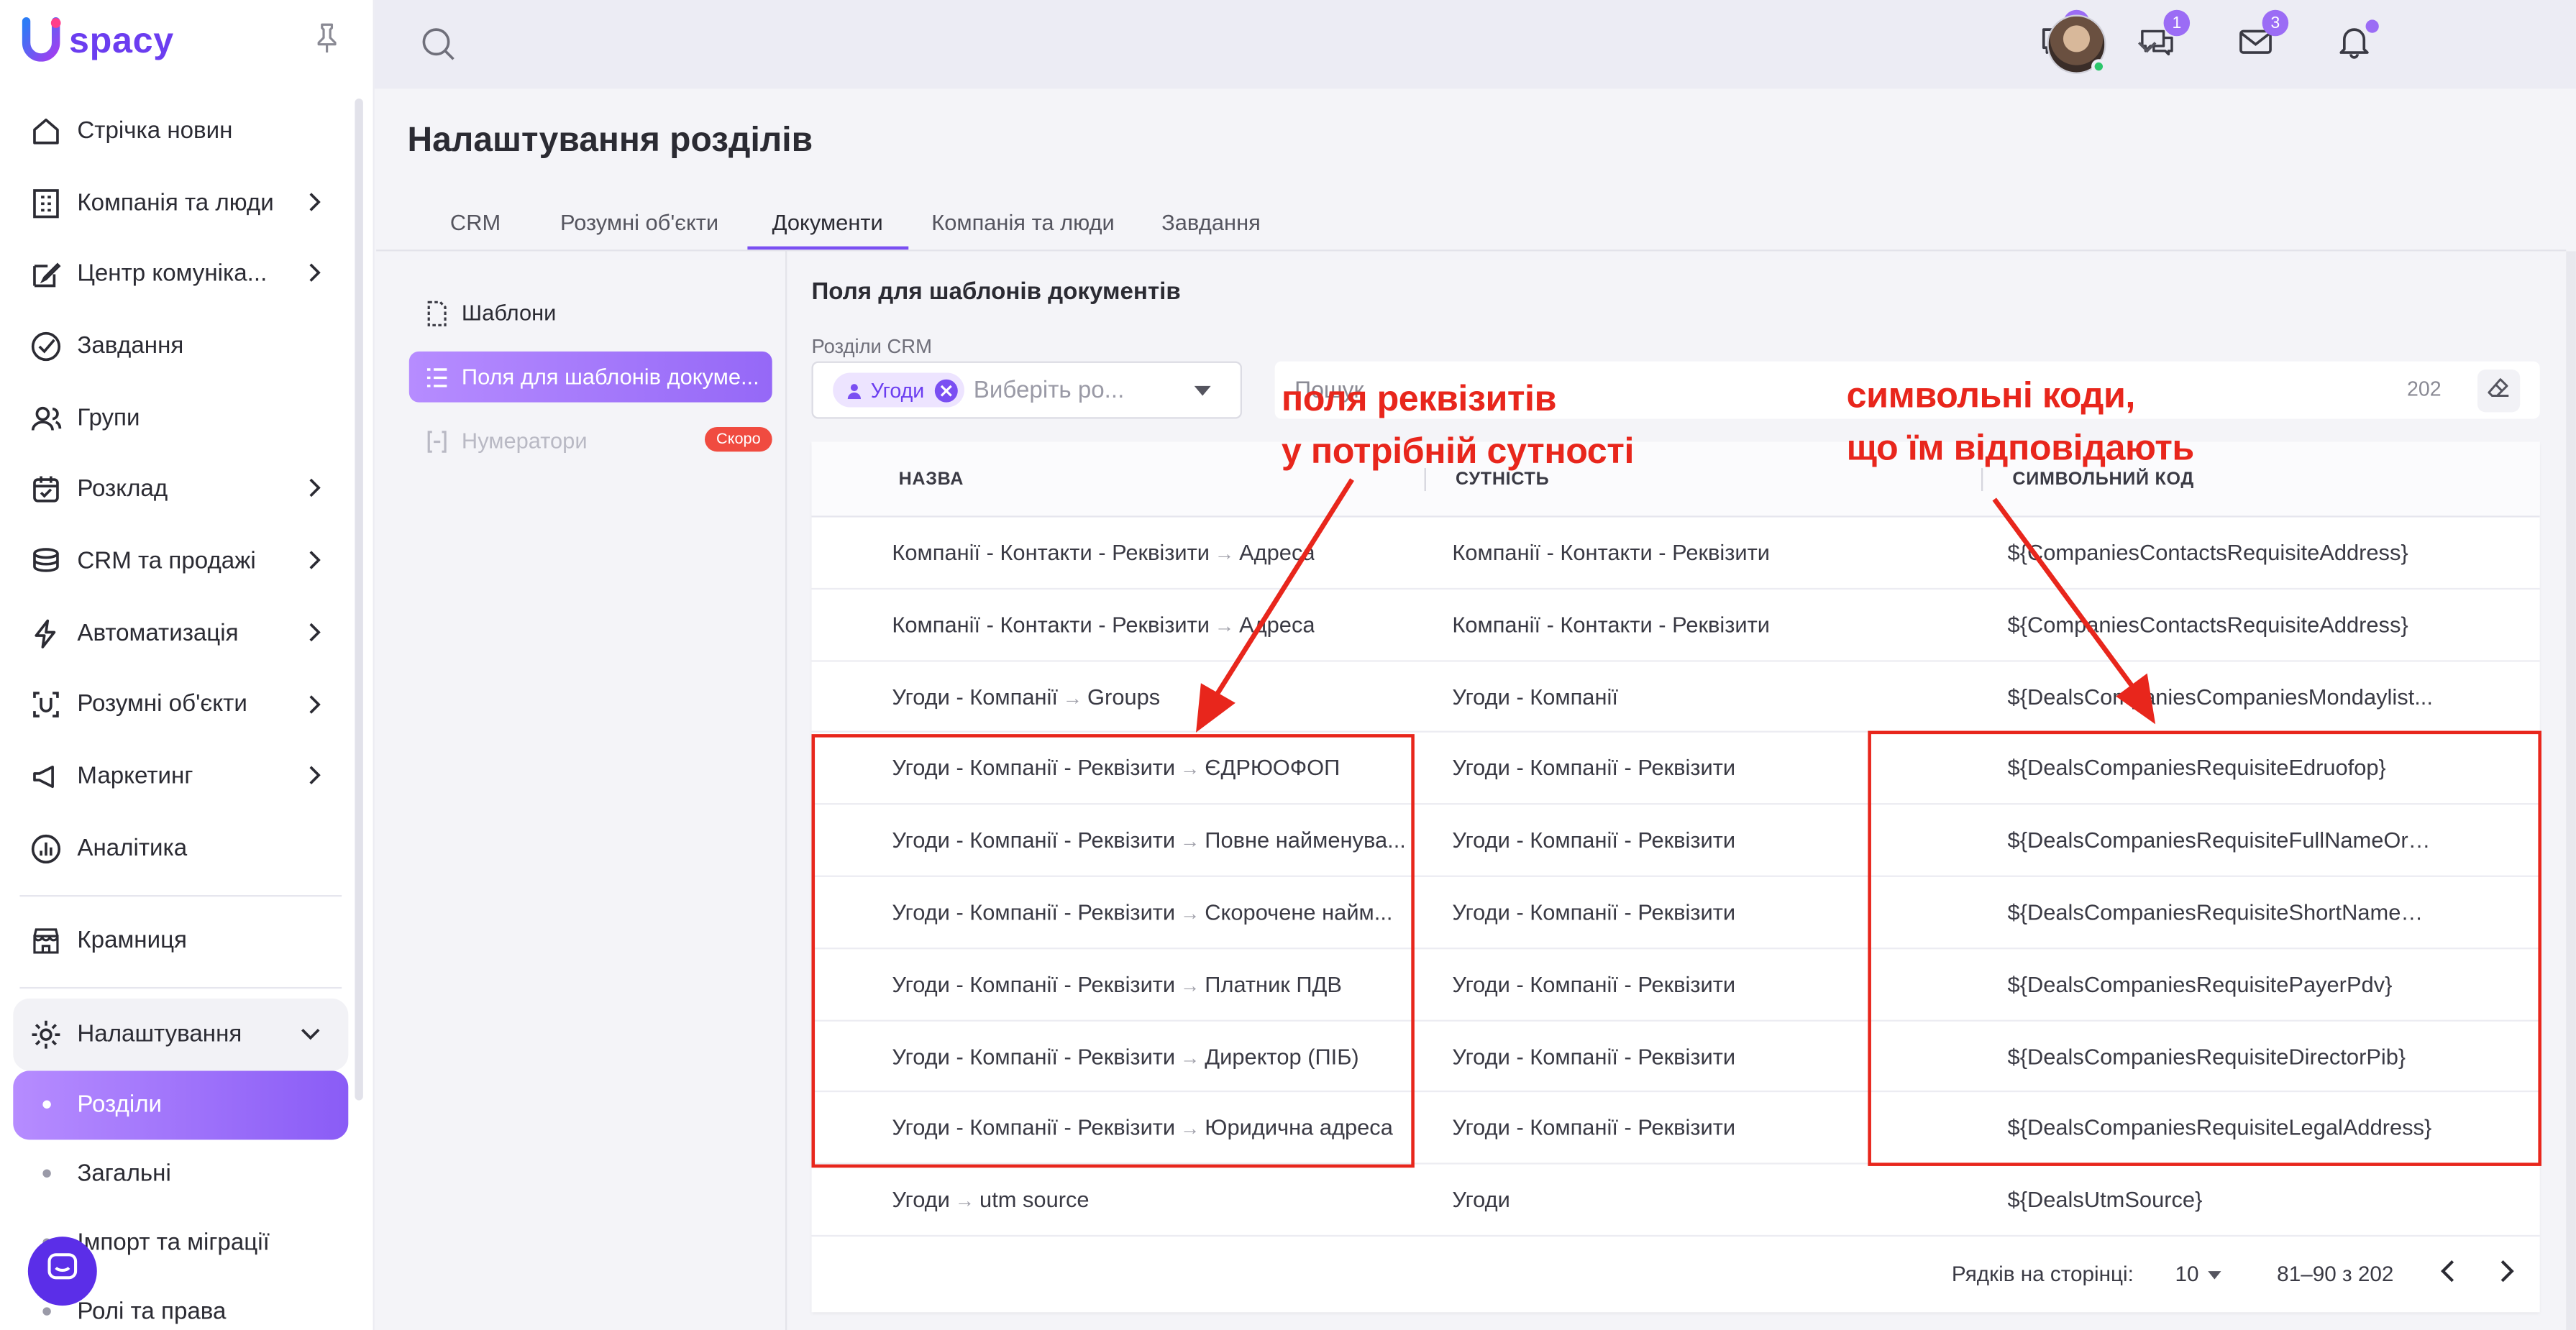 The image size is (2576, 1330). I want to click on next-page-button, so click(2505, 1273).